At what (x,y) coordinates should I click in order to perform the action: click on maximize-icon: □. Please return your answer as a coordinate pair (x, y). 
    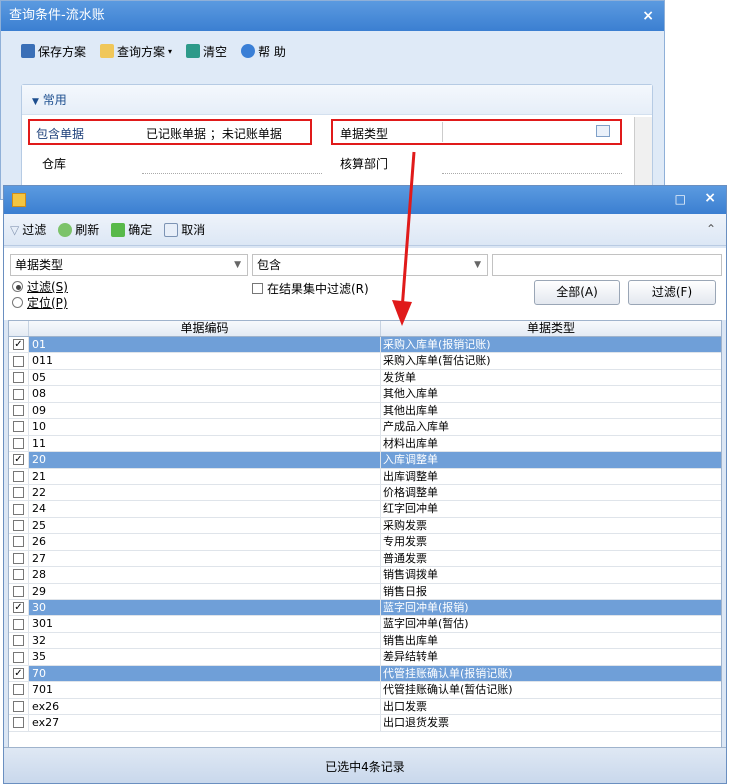
    Looking at the image, I should click on (680, 199).